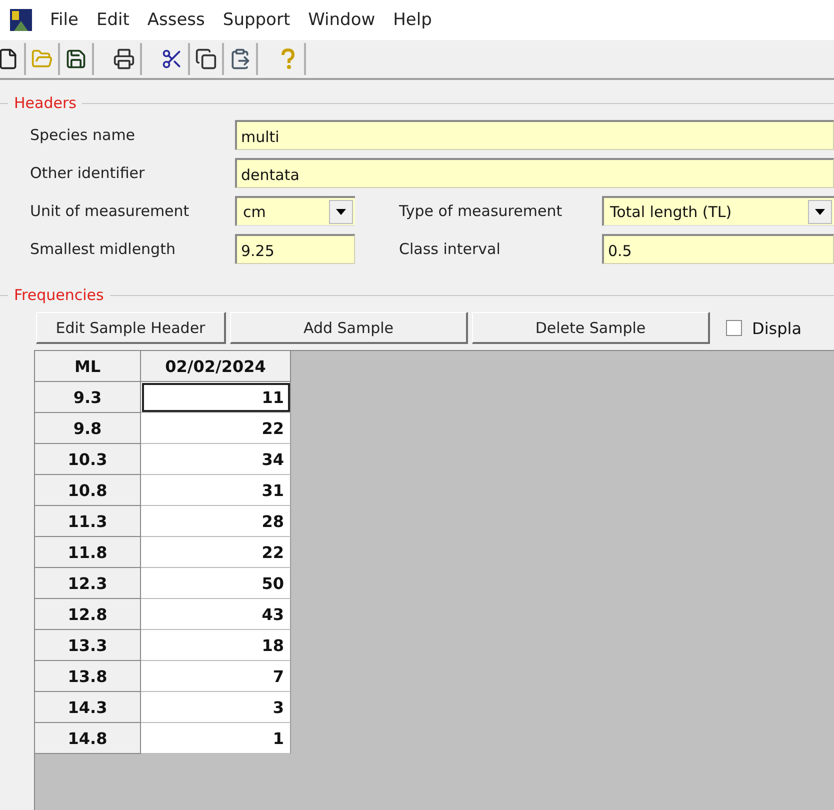 The image size is (834, 810). I want to click on menu-item: Support, so click(256, 20).